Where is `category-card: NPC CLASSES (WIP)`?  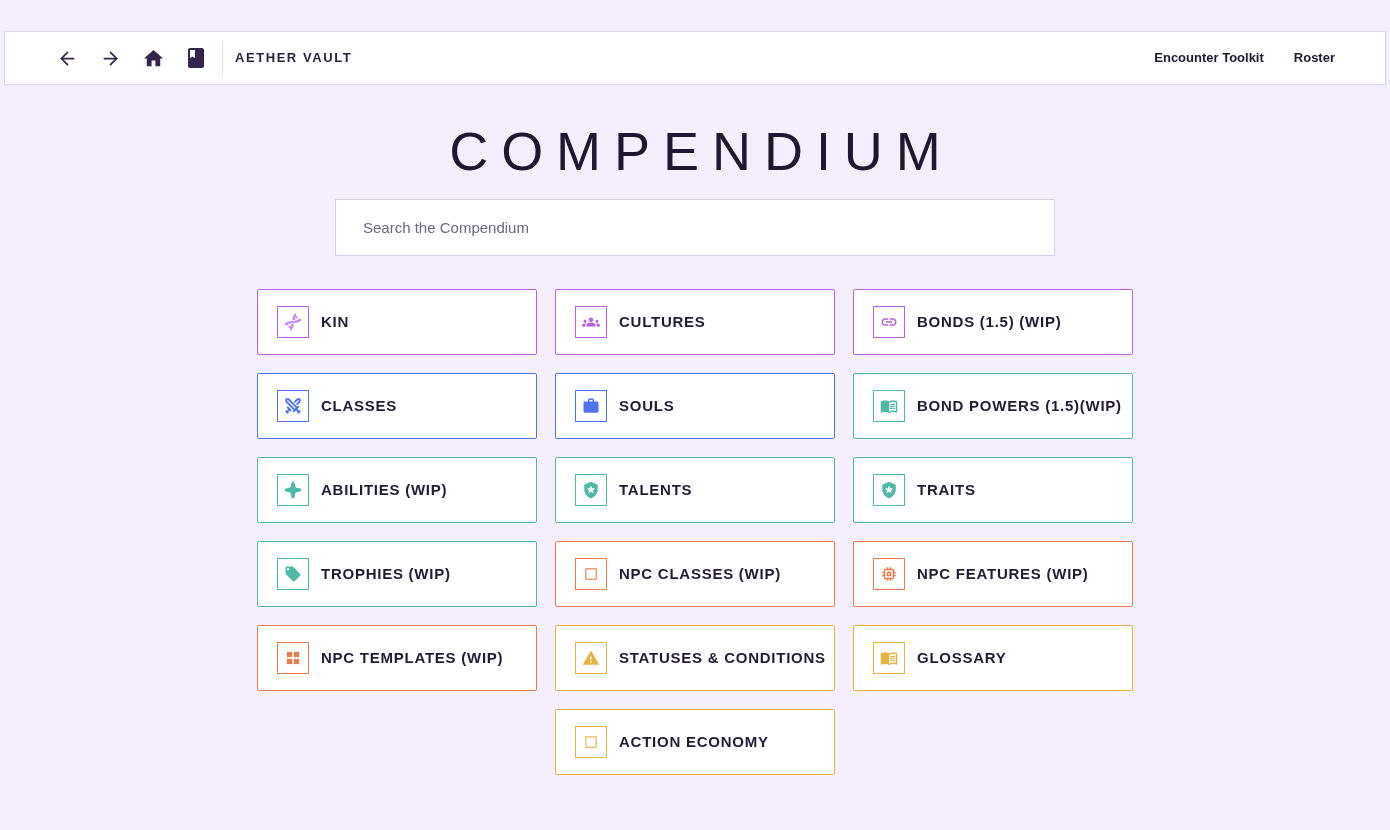
category-card: NPC CLASSES (WIP) is located at coordinates (695, 574).